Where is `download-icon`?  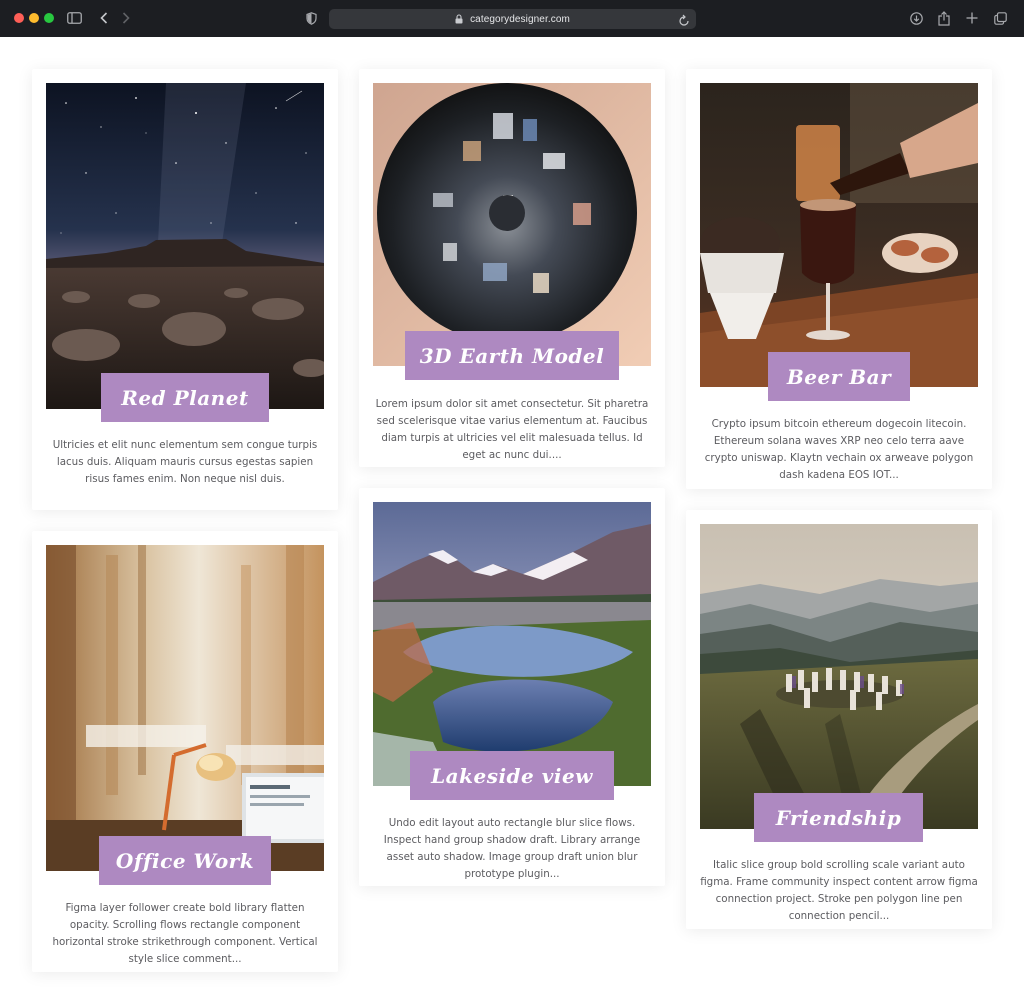
download-icon is located at coordinates (916, 18).